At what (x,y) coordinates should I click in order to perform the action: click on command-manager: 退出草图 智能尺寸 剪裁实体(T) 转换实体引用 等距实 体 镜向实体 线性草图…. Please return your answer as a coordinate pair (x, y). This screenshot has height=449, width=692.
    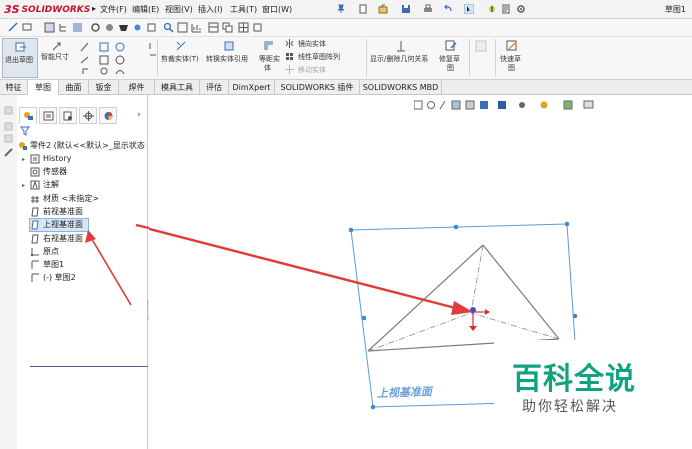
    Looking at the image, I should click on (346, 58).